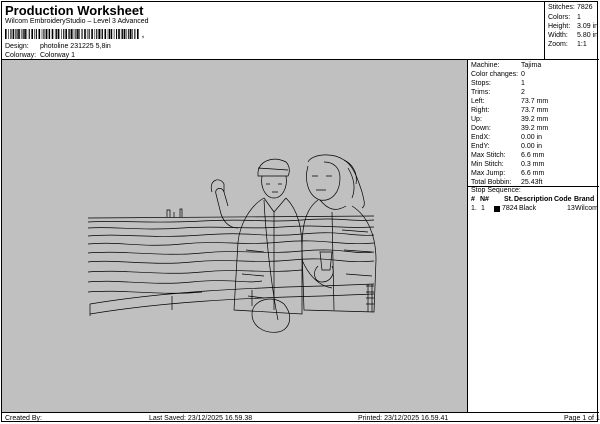  I want to click on zoom-row: Zoom: 1:1, so click(567, 44).